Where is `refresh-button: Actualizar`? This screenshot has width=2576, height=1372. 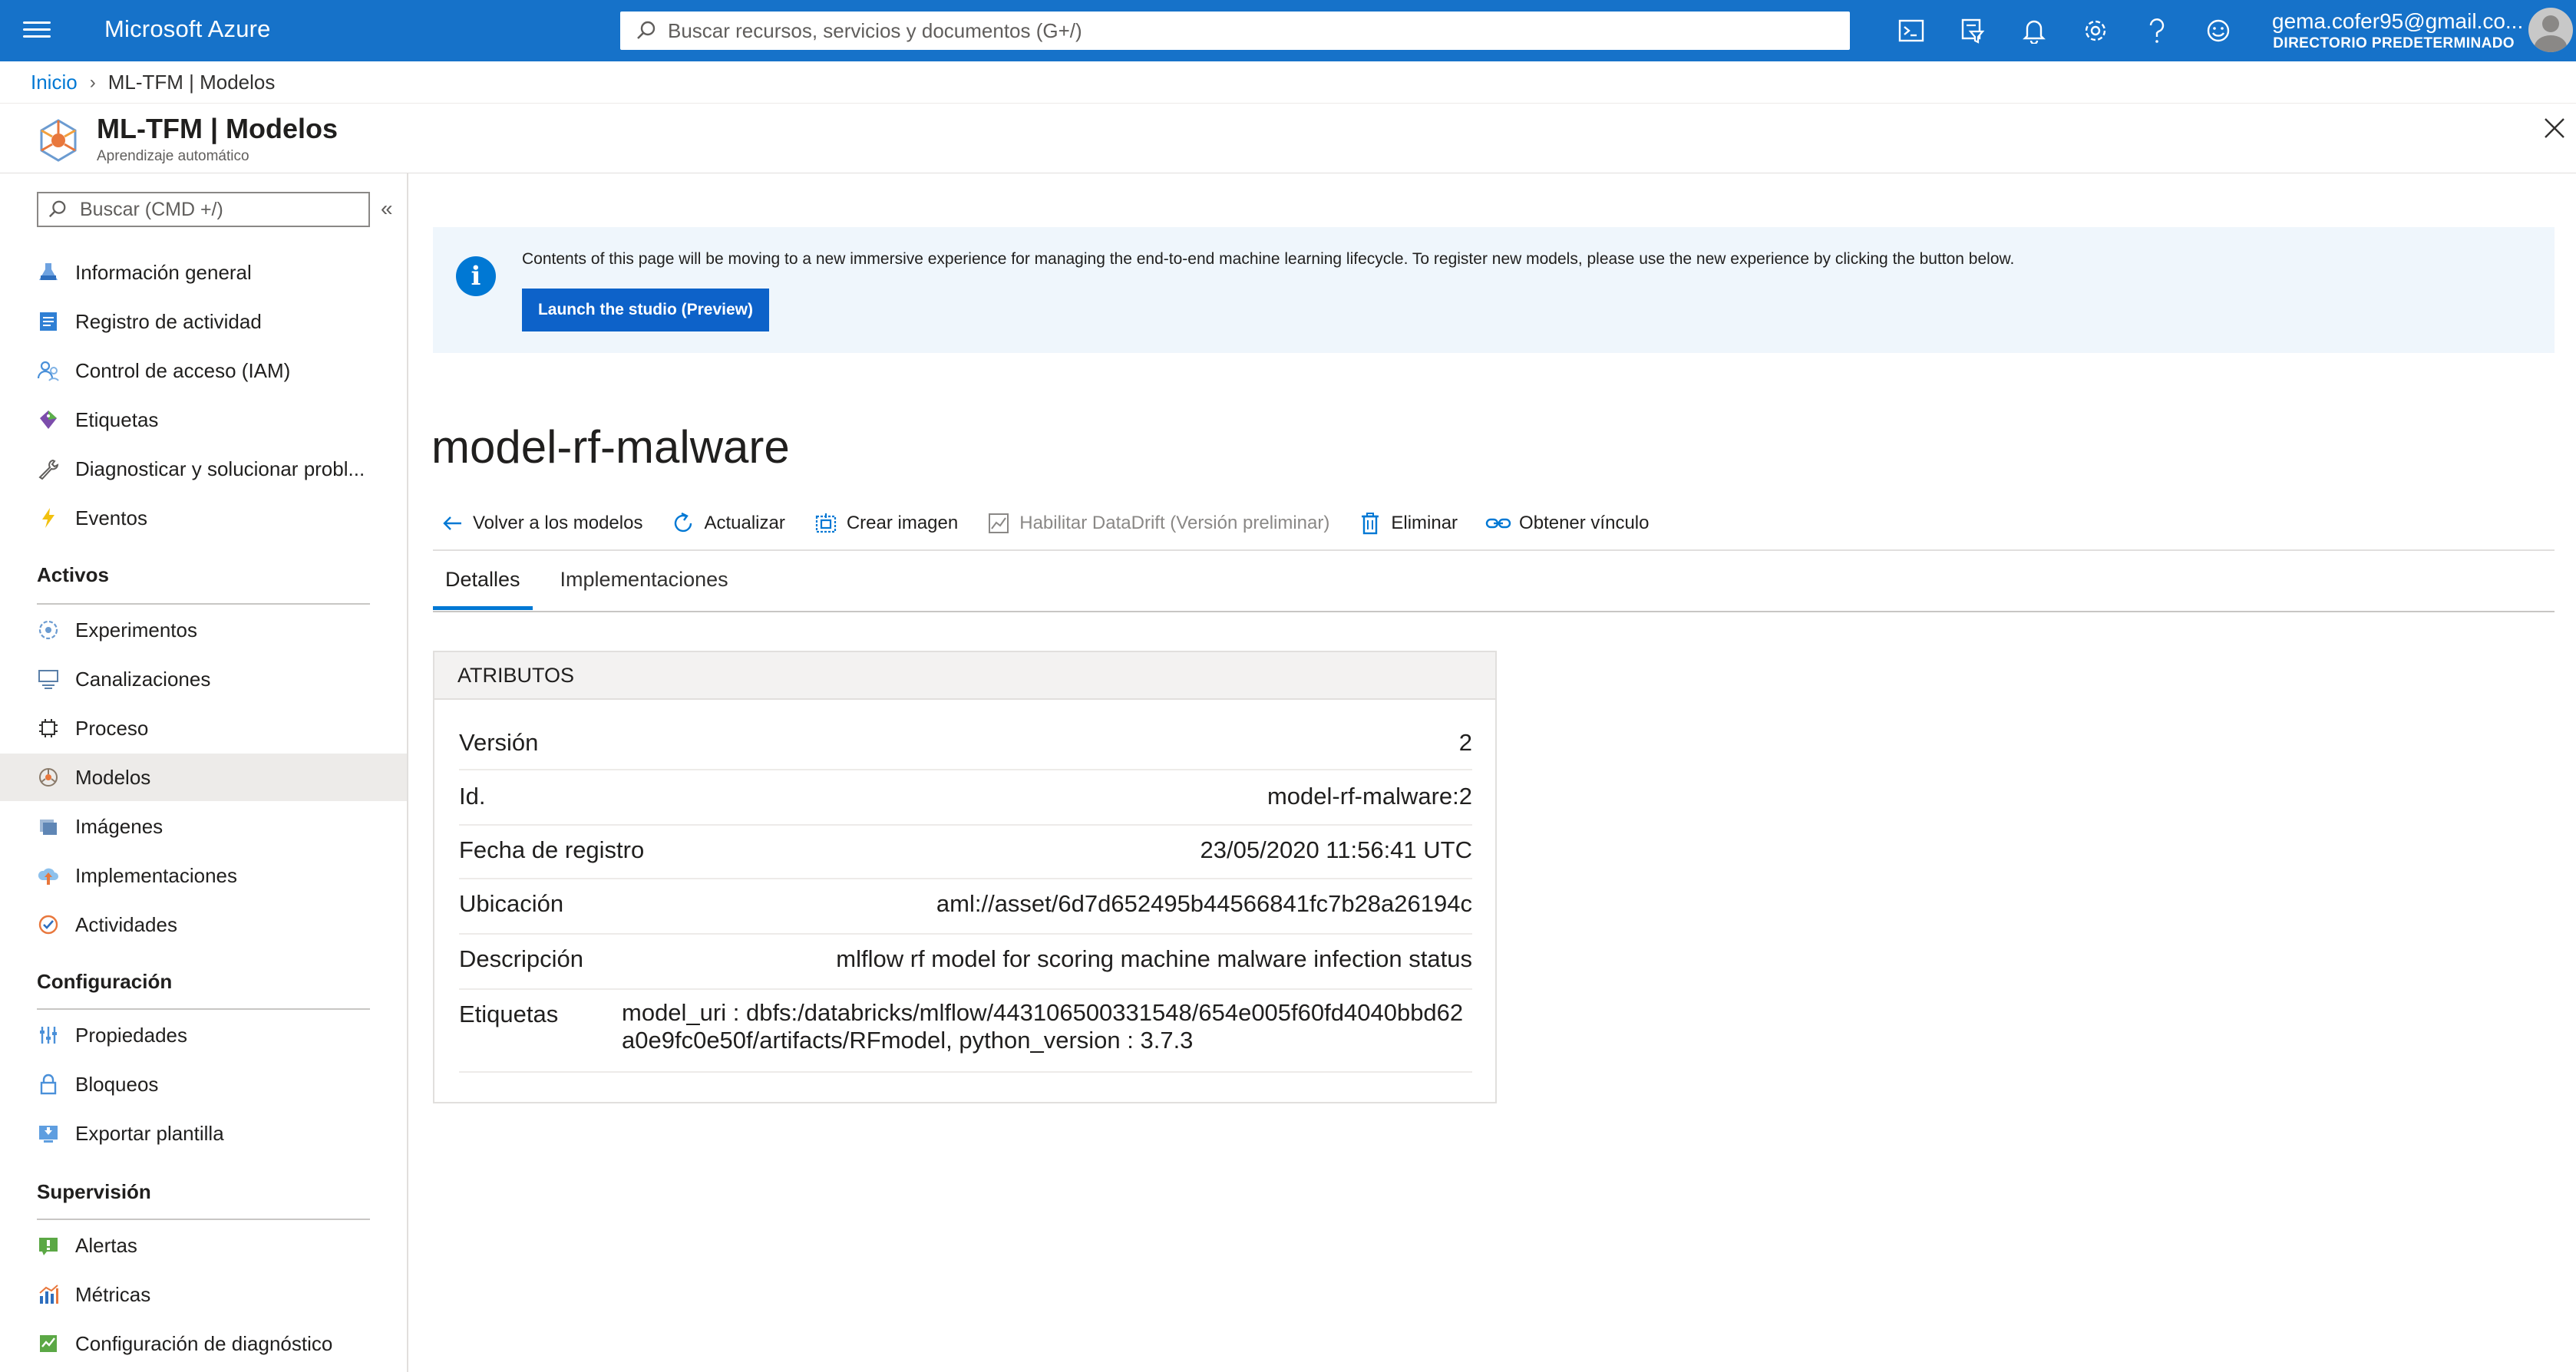
refresh-button: Actualizar is located at coordinates (727, 523).